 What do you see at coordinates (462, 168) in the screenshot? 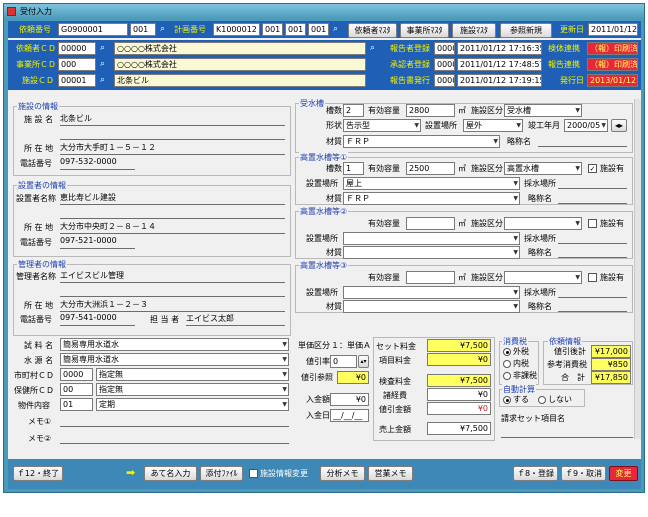
I see `elevated1-capacity-unit: ㎥` at bounding box center [462, 168].